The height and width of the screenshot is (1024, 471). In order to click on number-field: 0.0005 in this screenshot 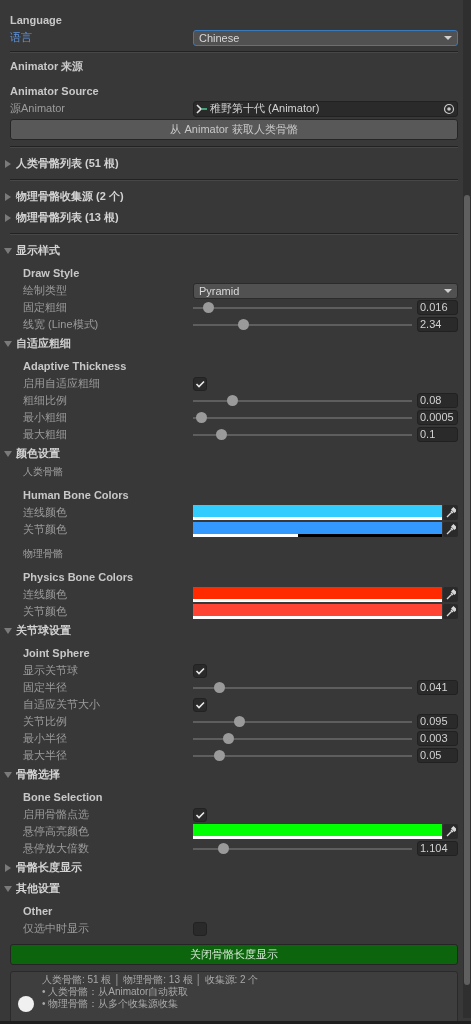, I will do `click(437, 417)`.